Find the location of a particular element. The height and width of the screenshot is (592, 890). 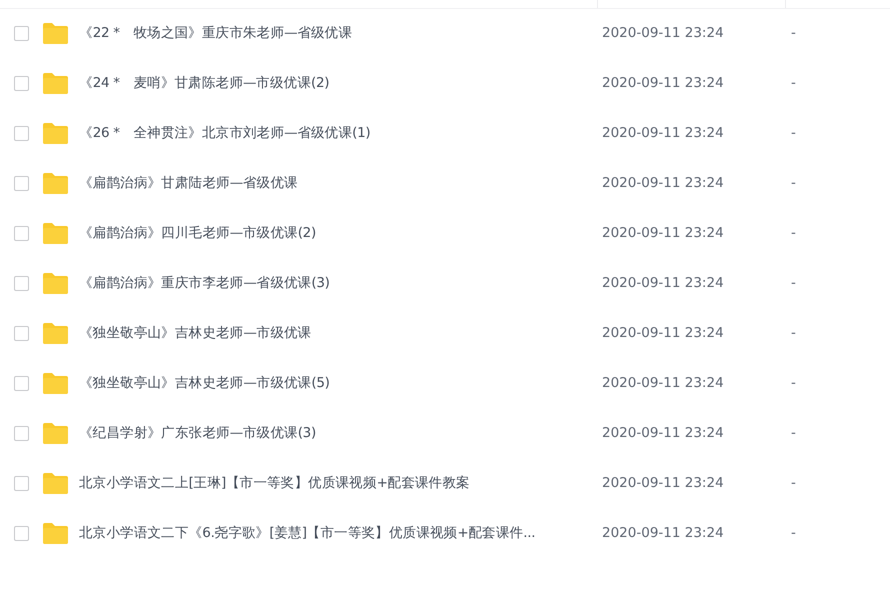

file-name: 《22 * 牧场之国》重庆市朱老师—省级优课 is located at coordinates (215, 33).